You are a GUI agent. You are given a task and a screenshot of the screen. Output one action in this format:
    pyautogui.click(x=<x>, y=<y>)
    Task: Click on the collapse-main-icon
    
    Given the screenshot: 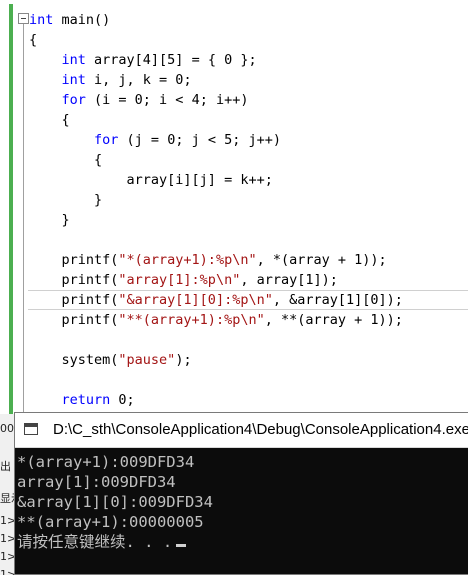 What is the action you would take?
    pyautogui.click(x=23, y=18)
    